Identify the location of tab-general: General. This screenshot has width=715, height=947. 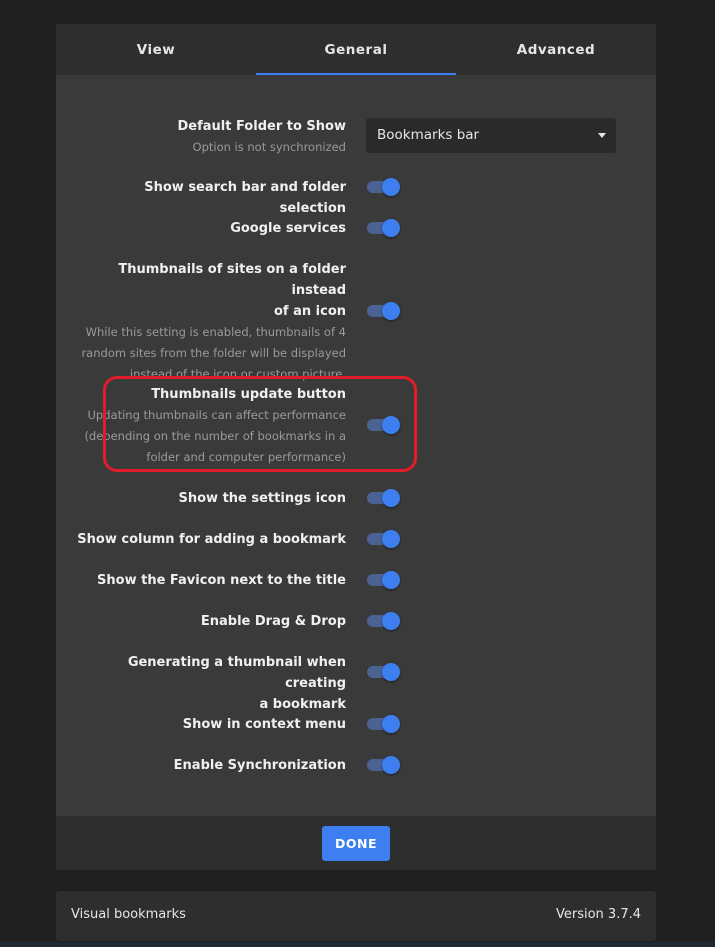
(356, 49).